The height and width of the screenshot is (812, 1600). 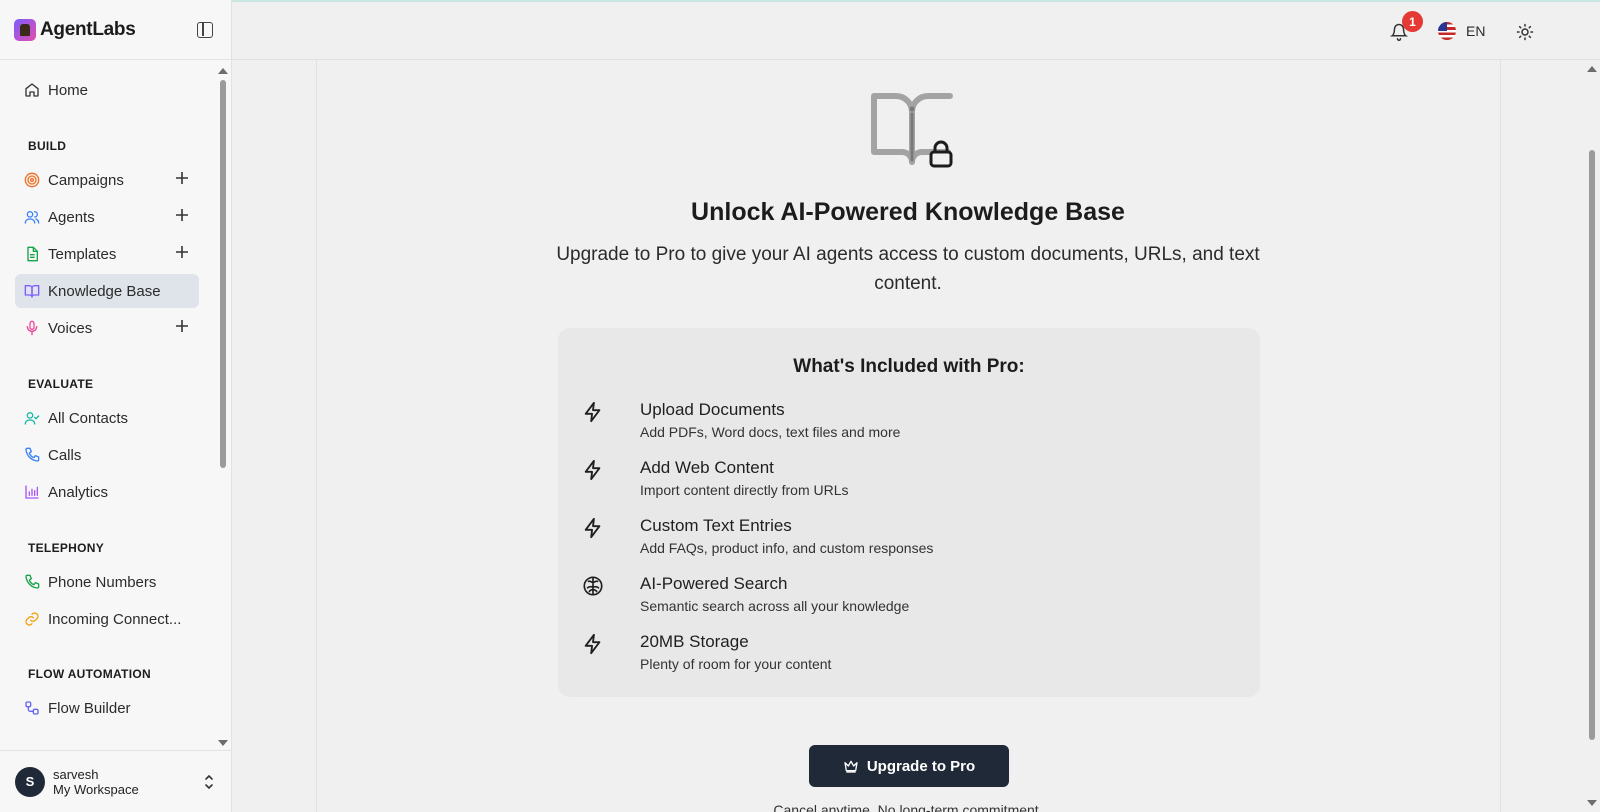 What do you see at coordinates (736, 664) in the screenshot?
I see `feature-description: Plenty of room for your content` at bounding box center [736, 664].